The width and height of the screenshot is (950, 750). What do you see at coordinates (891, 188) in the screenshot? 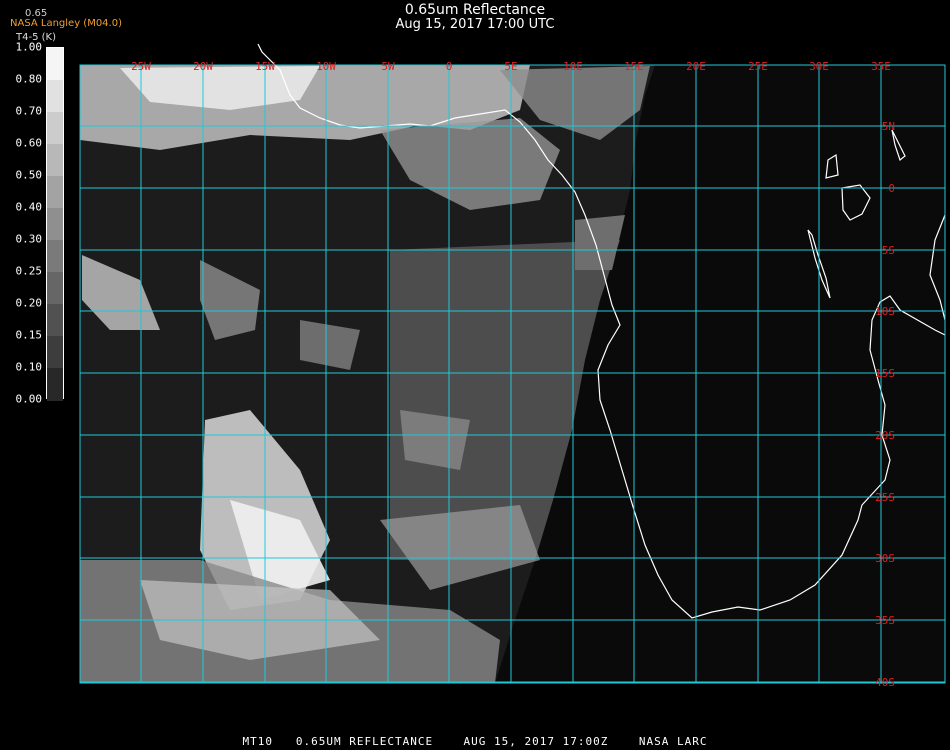
I see `latitude-label: 0` at bounding box center [891, 188].